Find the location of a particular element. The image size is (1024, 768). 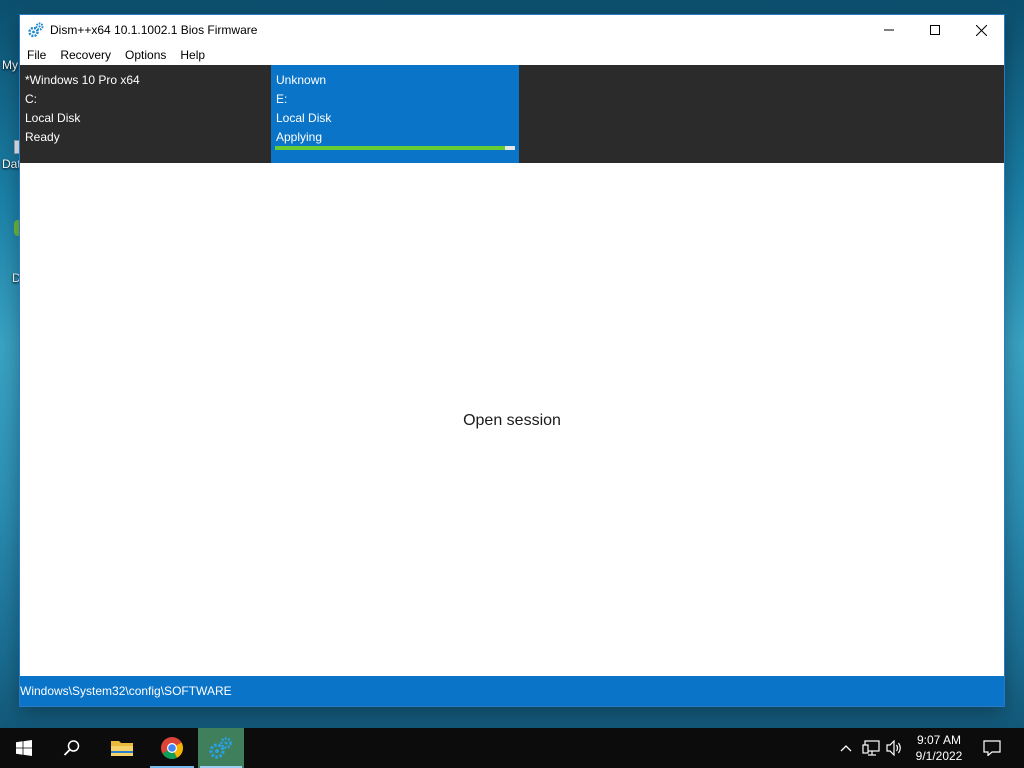

maximize-icon is located at coordinates (935, 30).